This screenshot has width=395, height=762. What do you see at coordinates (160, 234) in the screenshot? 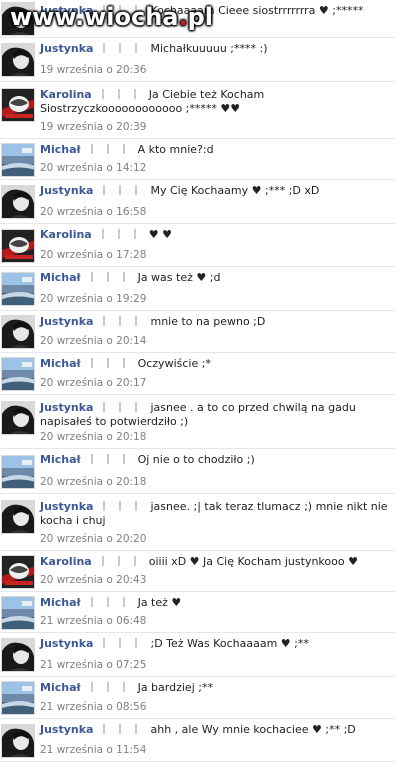
I see `comment-text: ♥ ♥` at bounding box center [160, 234].